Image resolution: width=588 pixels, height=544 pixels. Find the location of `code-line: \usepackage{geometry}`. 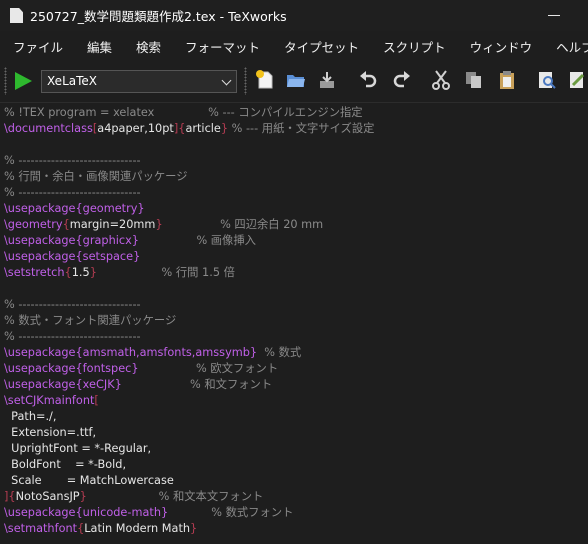

code-line: \usepackage{geometry} is located at coordinates (74, 209).